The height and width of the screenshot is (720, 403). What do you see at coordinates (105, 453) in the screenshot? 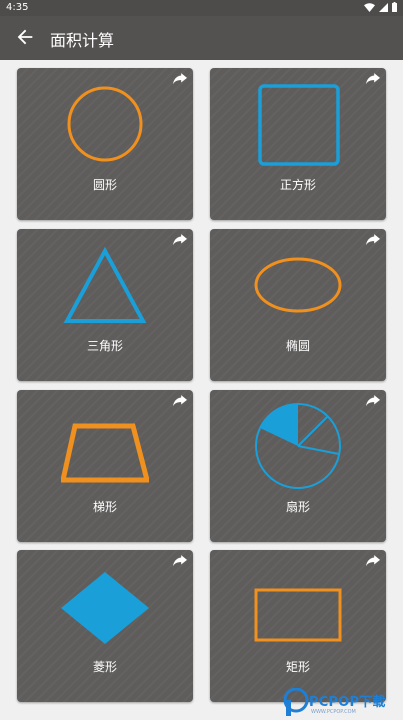
I see `trapezoid-shape-icon` at bounding box center [105, 453].